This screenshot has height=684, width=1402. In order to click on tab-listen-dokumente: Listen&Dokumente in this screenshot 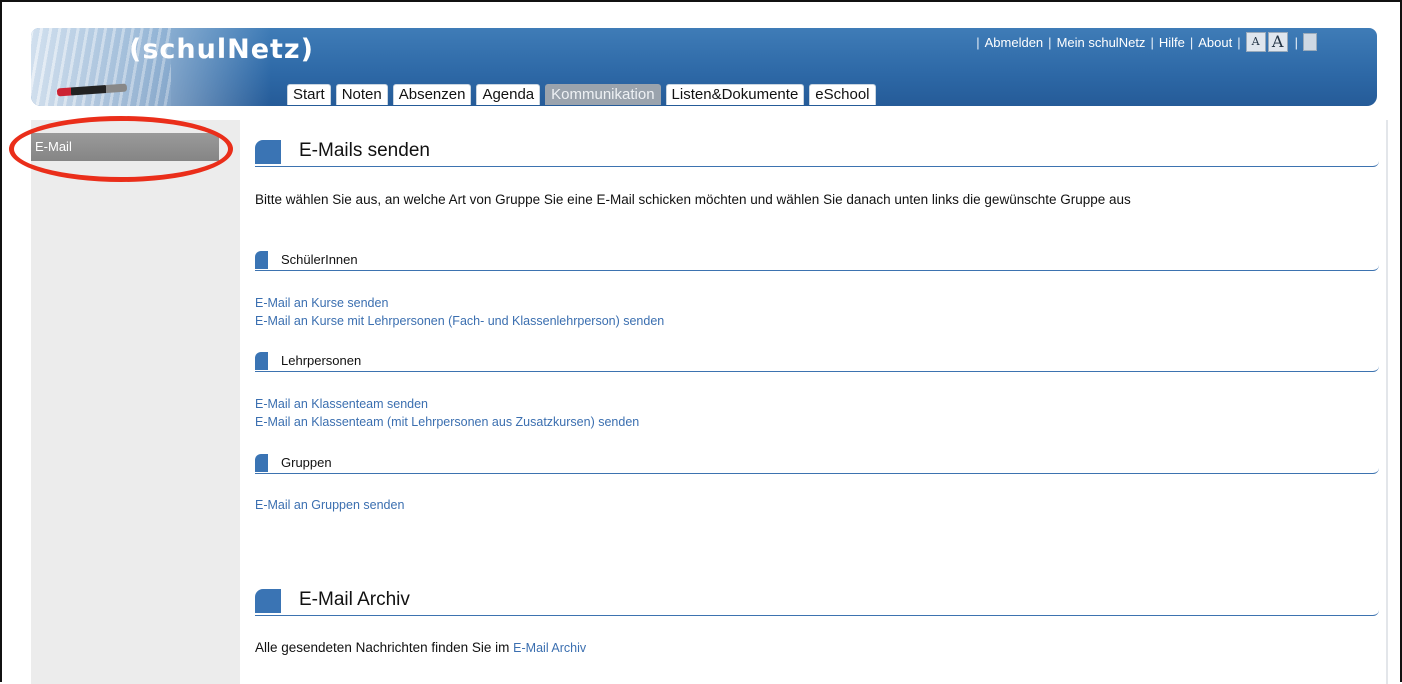, I will do `click(735, 94)`.